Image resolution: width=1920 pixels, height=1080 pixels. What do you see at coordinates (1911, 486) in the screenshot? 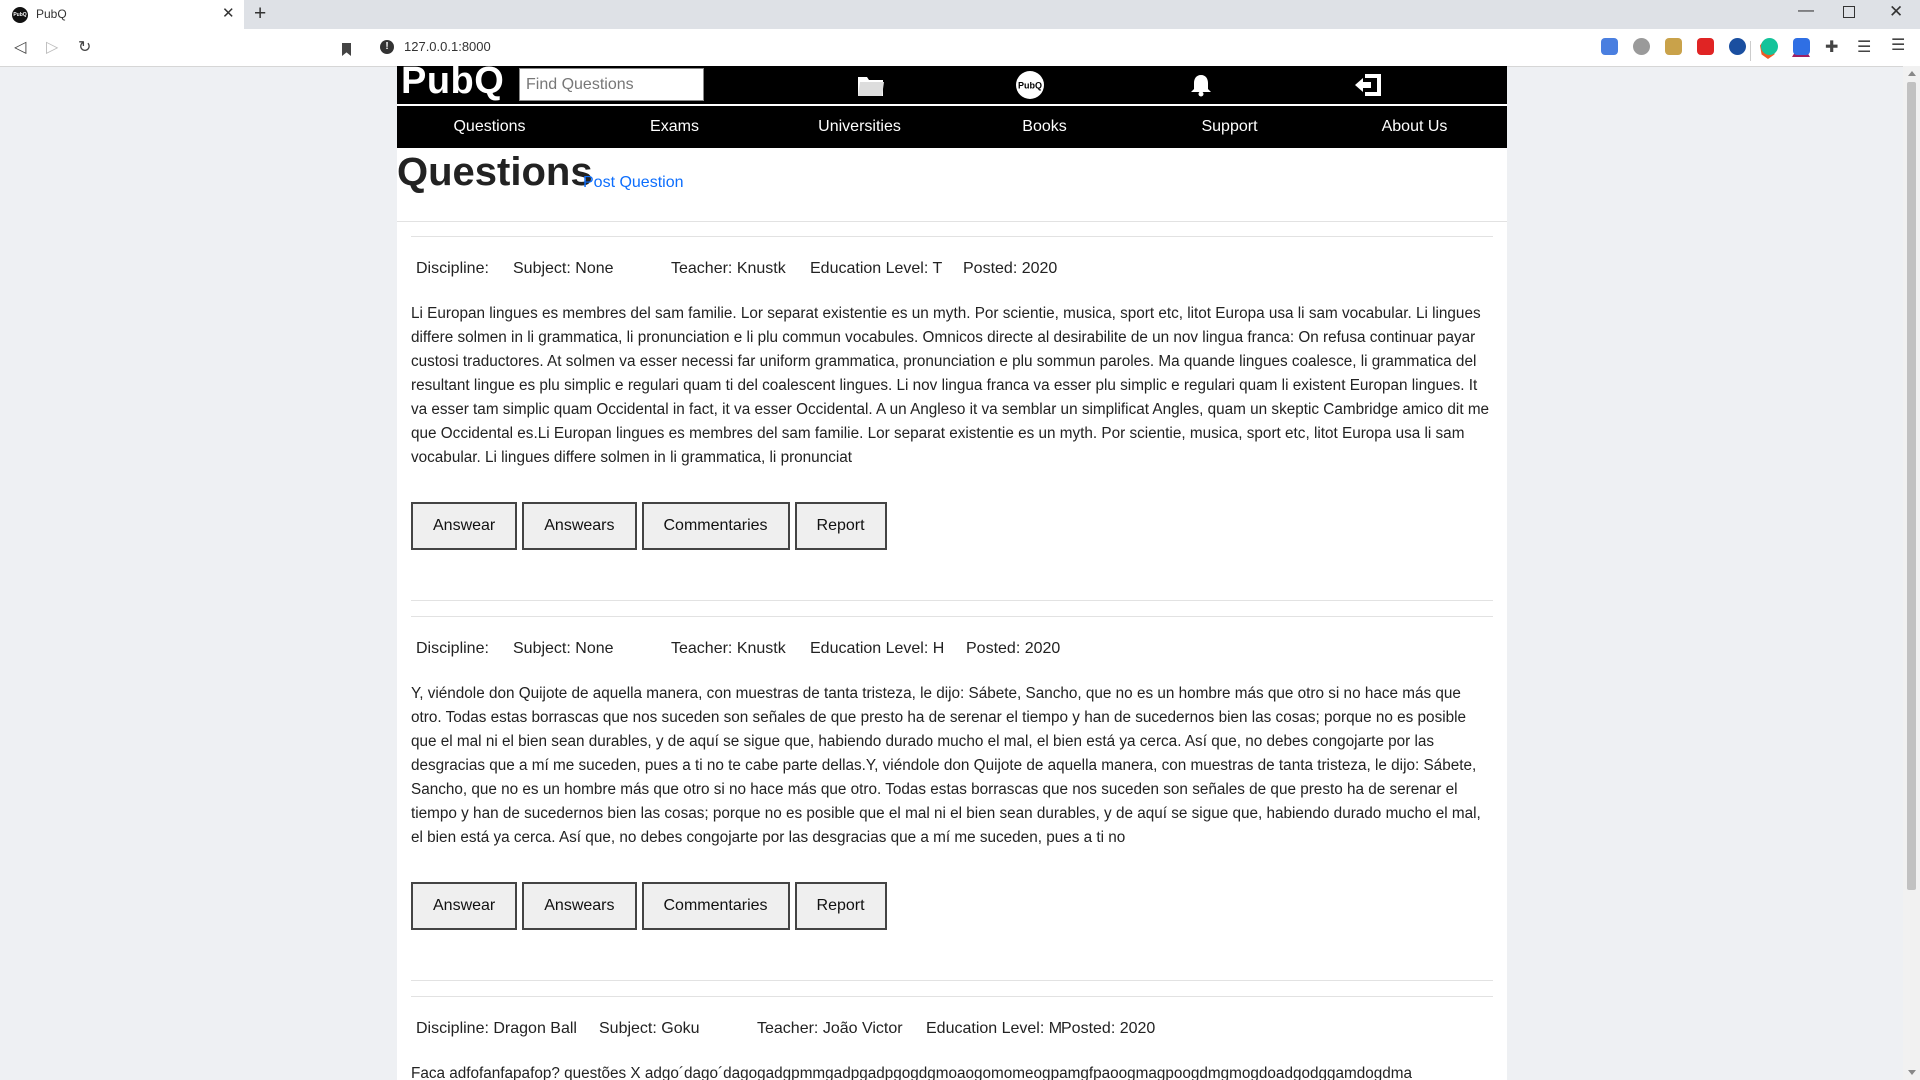
I see `scroll-thumb` at bounding box center [1911, 486].